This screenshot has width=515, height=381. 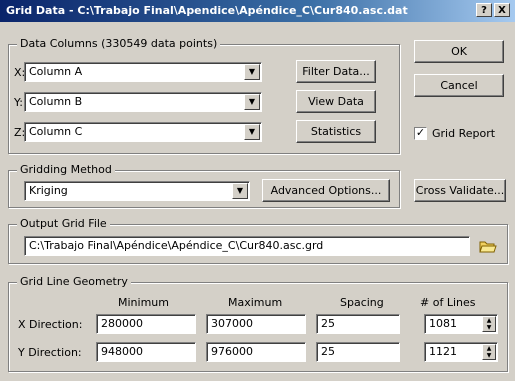 What do you see at coordinates (50, 352) in the screenshot?
I see `y-direction-label: Y Direction:` at bounding box center [50, 352].